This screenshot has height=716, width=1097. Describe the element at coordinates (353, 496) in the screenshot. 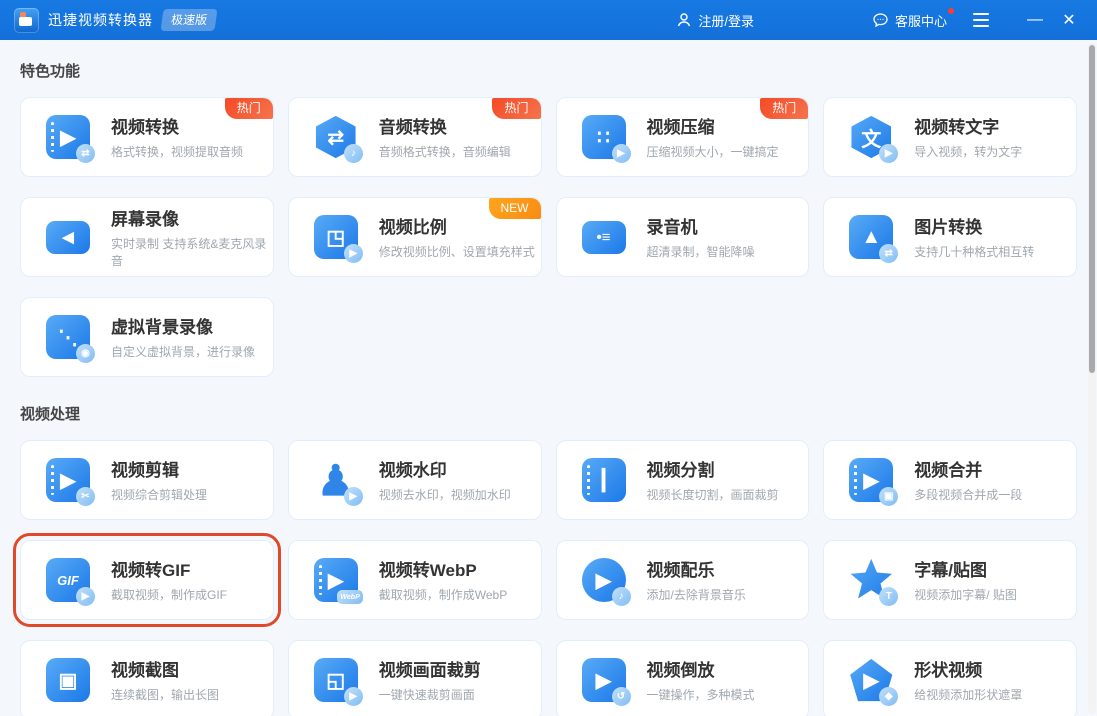

I see `video-watermark-icon-badge: ▶` at that location.